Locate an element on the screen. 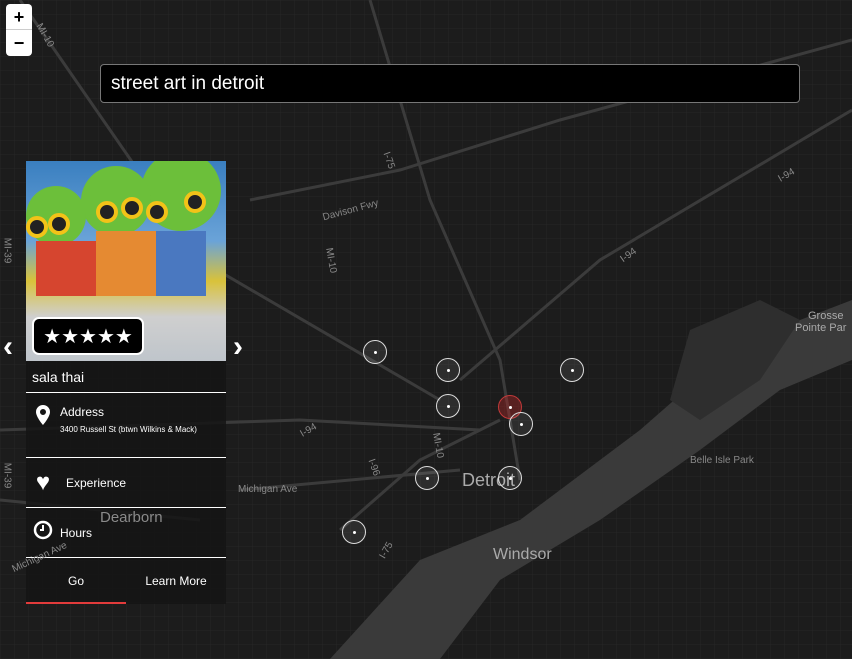 This screenshot has width=852, height=659. next-arrow-icon: › is located at coordinates (238, 347).